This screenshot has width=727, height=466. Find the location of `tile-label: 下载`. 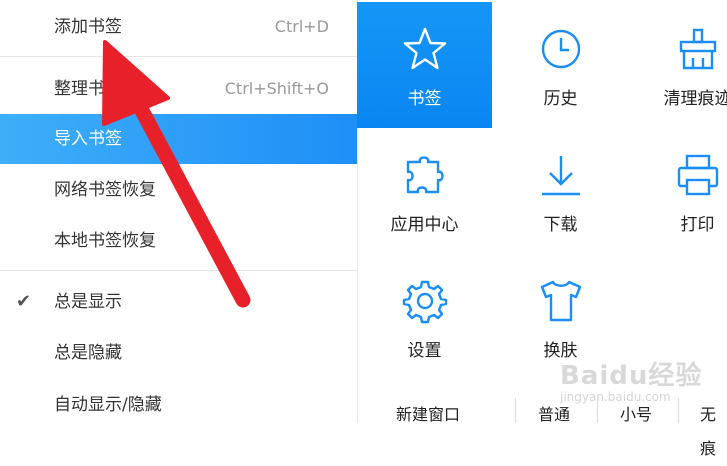

tile-label: 下载 is located at coordinates (560, 225).